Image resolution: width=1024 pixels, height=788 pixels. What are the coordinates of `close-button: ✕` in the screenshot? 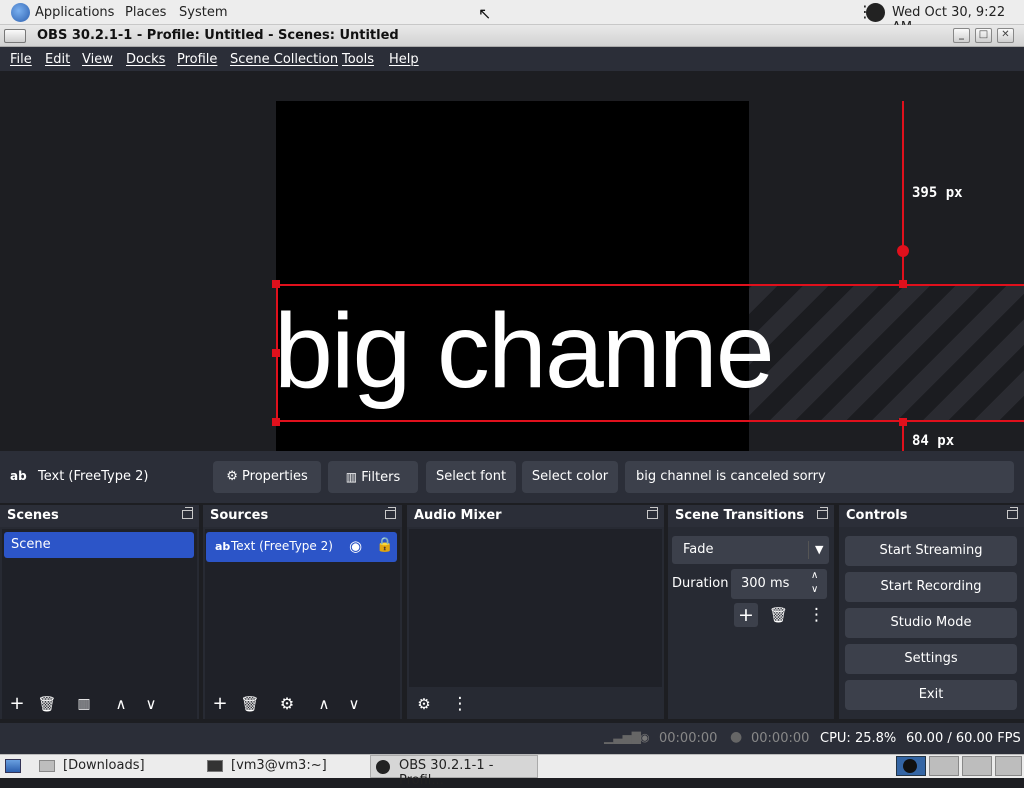 It's located at (1005, 35).